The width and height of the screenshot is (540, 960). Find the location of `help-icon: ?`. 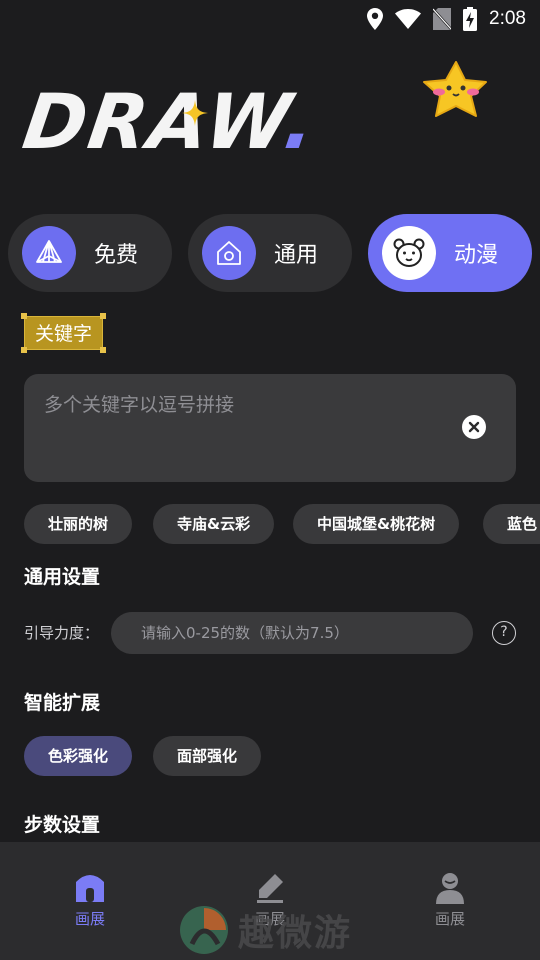

help-icon: ? is located at coordinates (504, 633).